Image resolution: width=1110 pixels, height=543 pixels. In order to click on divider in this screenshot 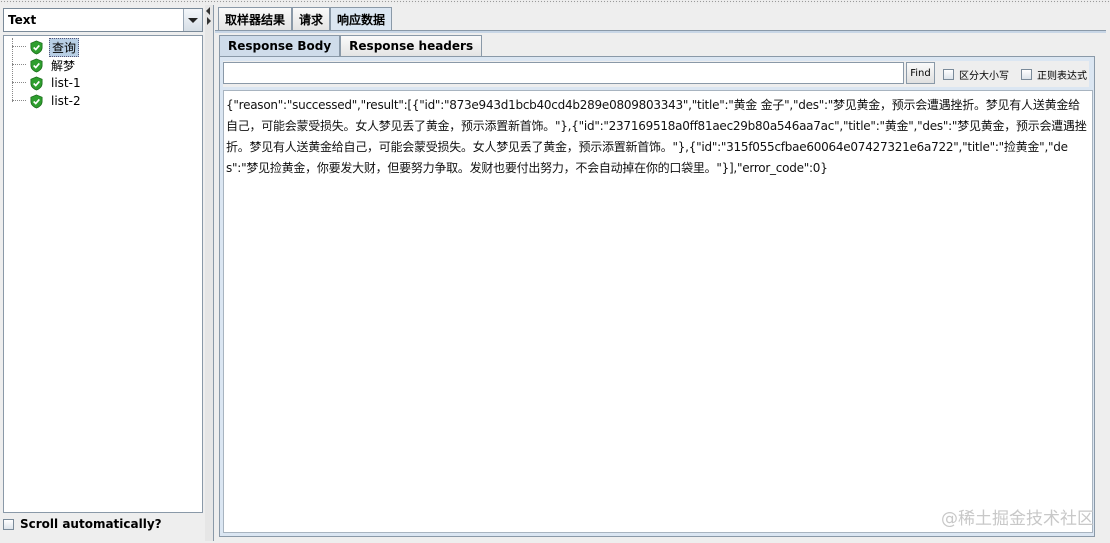, I will do `click(213, 273)`.